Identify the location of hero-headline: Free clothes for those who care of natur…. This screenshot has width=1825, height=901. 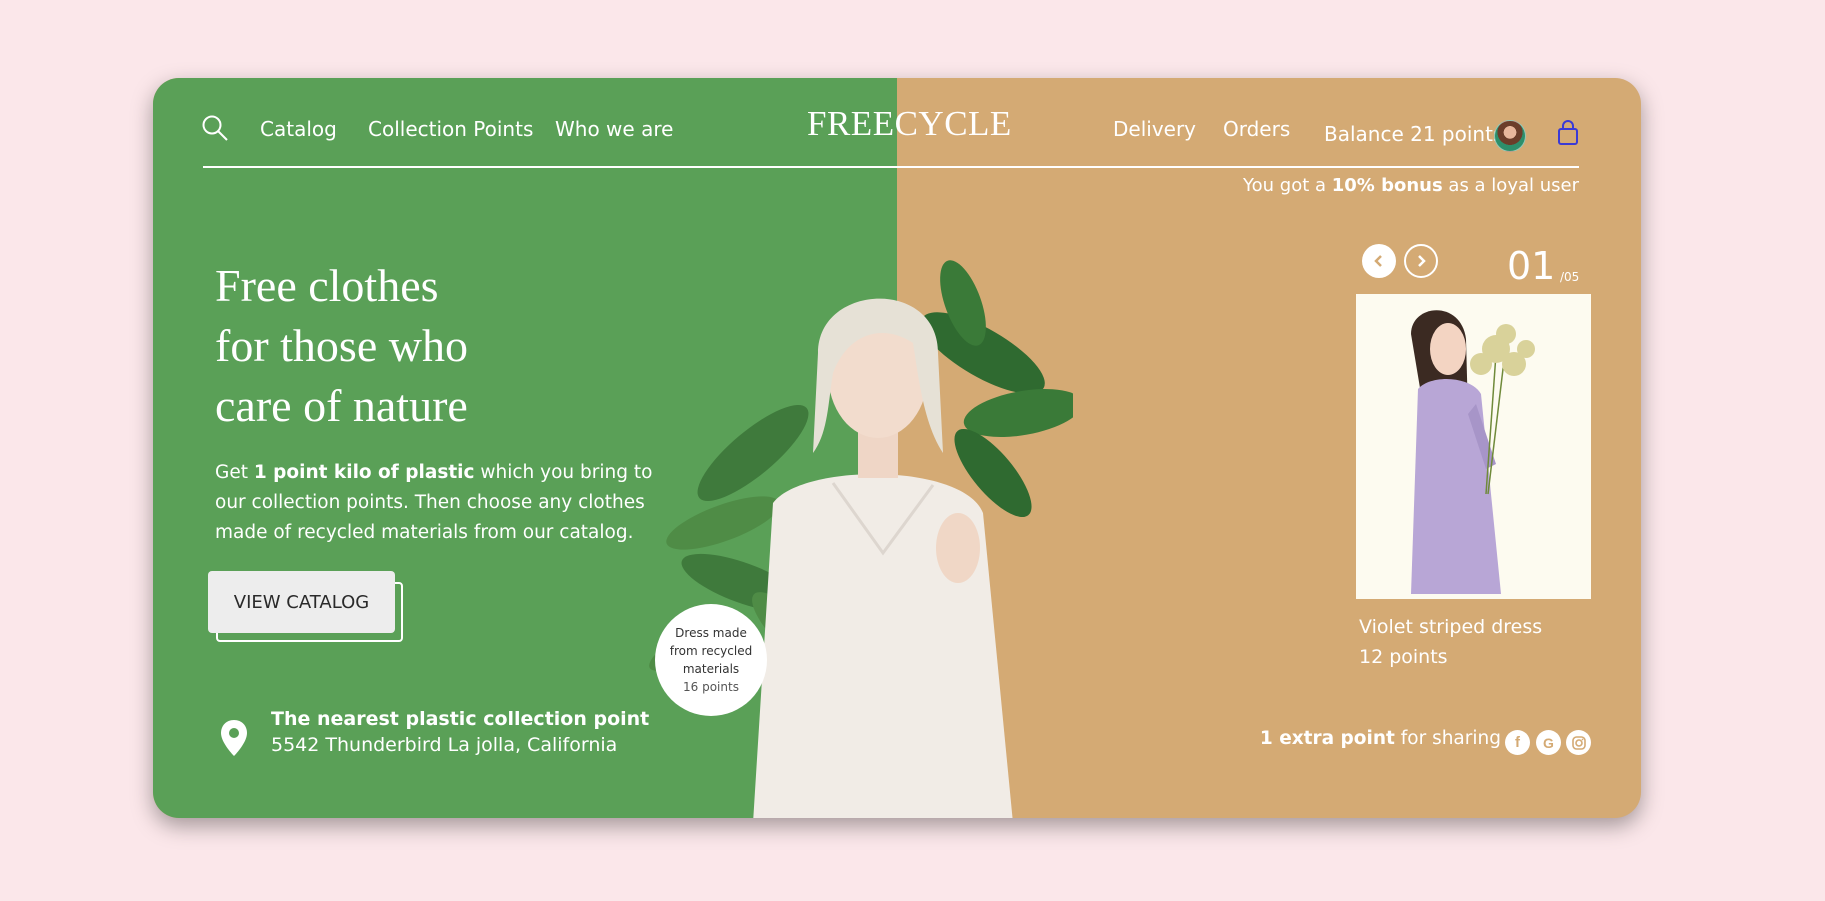
(341, 345).